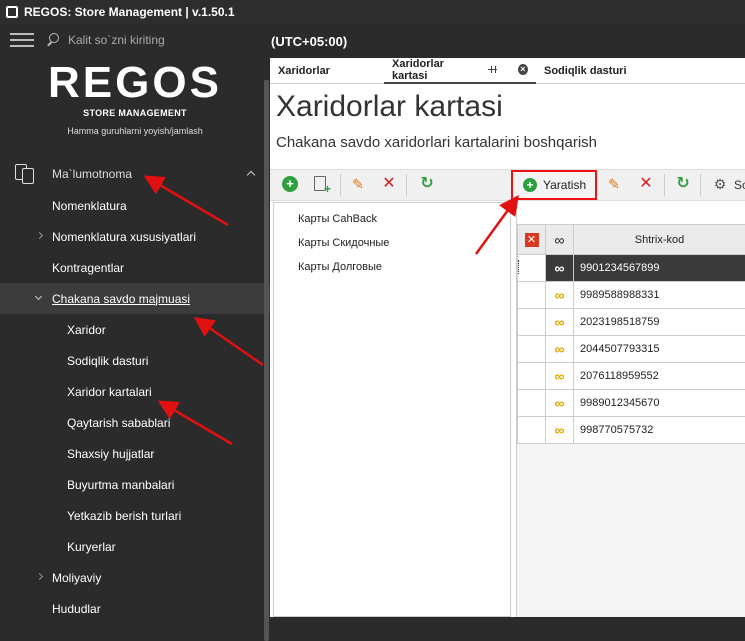 Image resolution: width=745 pixels, height=641 pixels. What do you see at coordinates (12, 12) in the screenshot?
I see `app-icon` at bounding box center [12, 12].